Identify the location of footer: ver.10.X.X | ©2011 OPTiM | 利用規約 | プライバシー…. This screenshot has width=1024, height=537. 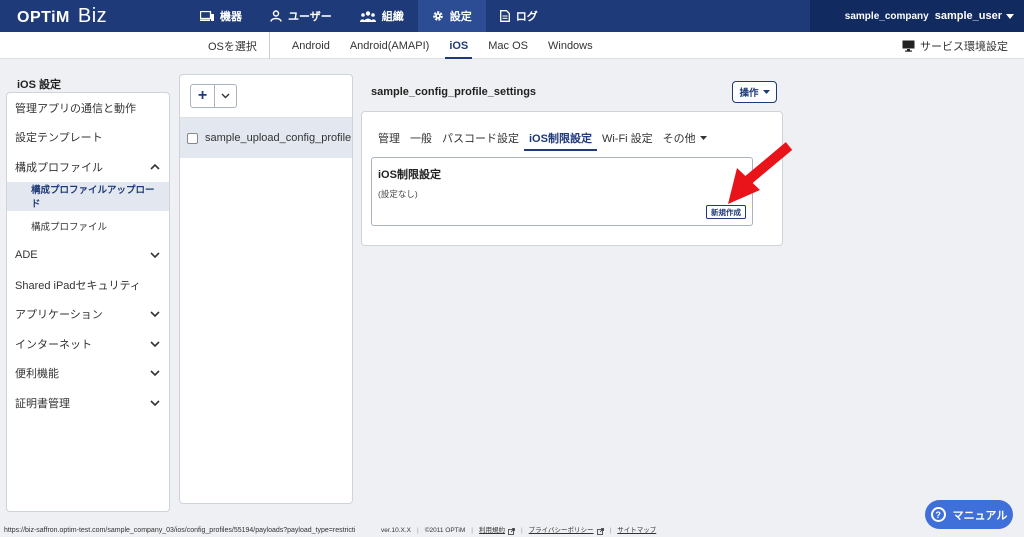
(518, 531).